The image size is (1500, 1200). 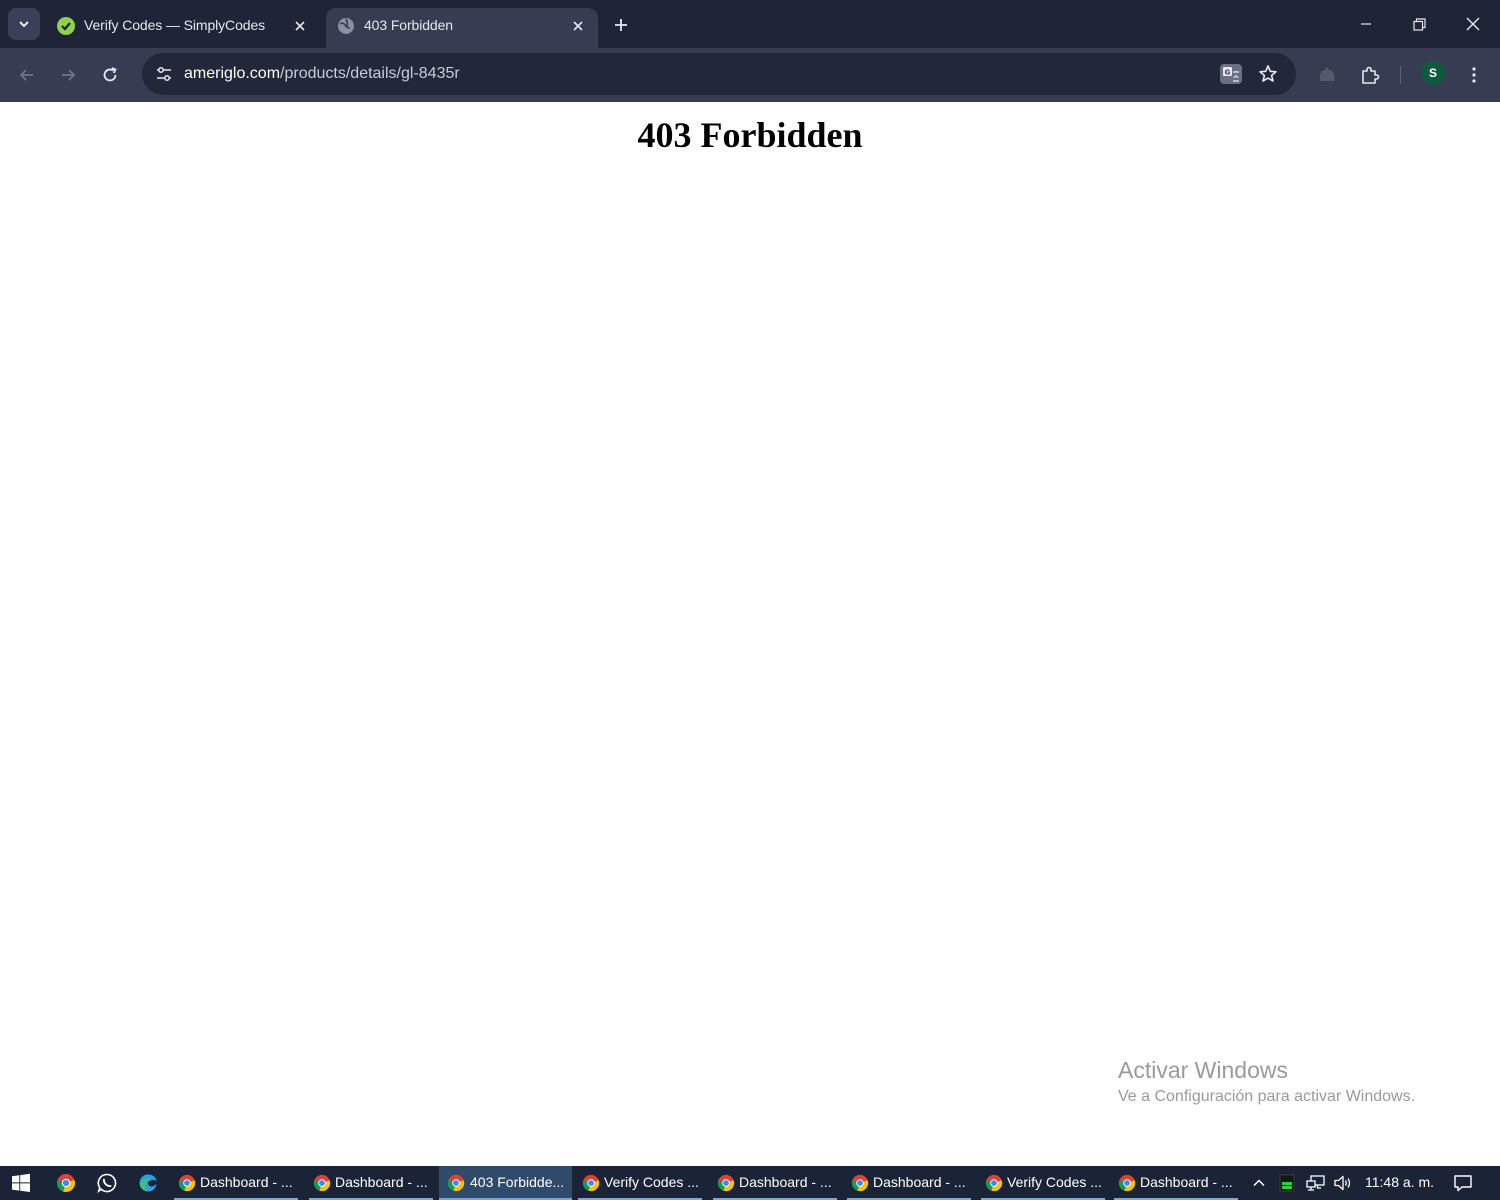 I want to click on minimize-button, so click(x=1366, y=24).